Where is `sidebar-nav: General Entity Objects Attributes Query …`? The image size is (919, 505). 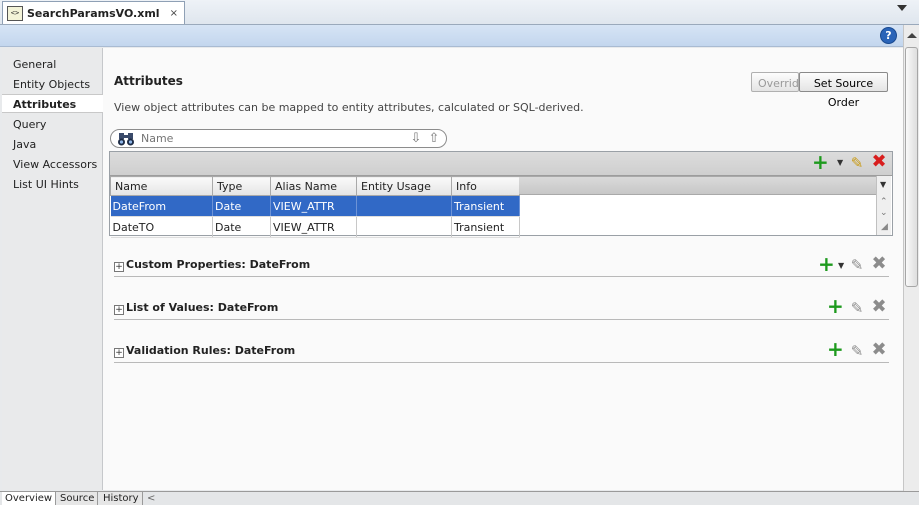
sidebar-nav: General Entity Objects Attributes Query … is located at coordinates (52, 269).